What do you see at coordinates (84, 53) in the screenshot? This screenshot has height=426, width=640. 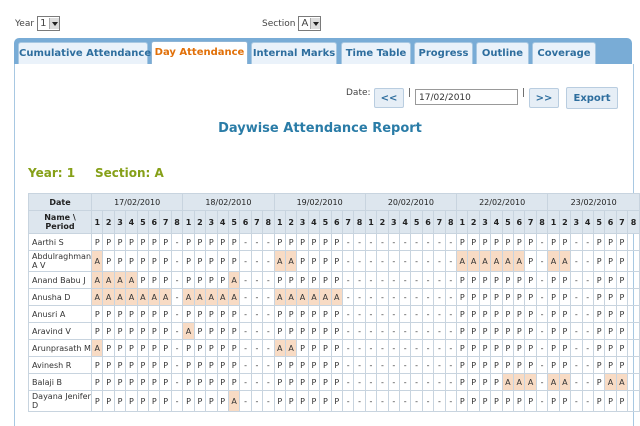 I see `tab-cumulative-attendance: Cumulative Attendance` at bounding box center [84, 53].